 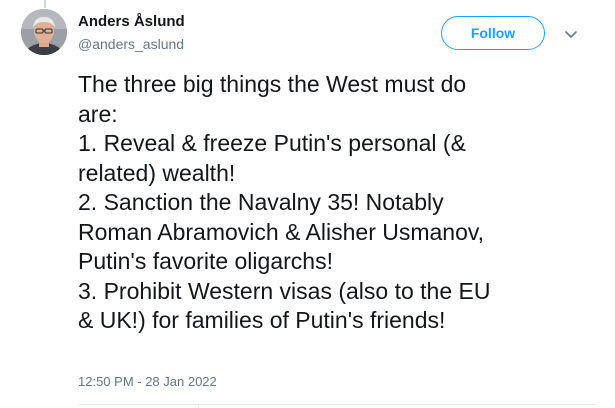 I want to click on tweet-text-line: 2. Sanction the Navalny 35! Notably, so click(x=261, y=202).